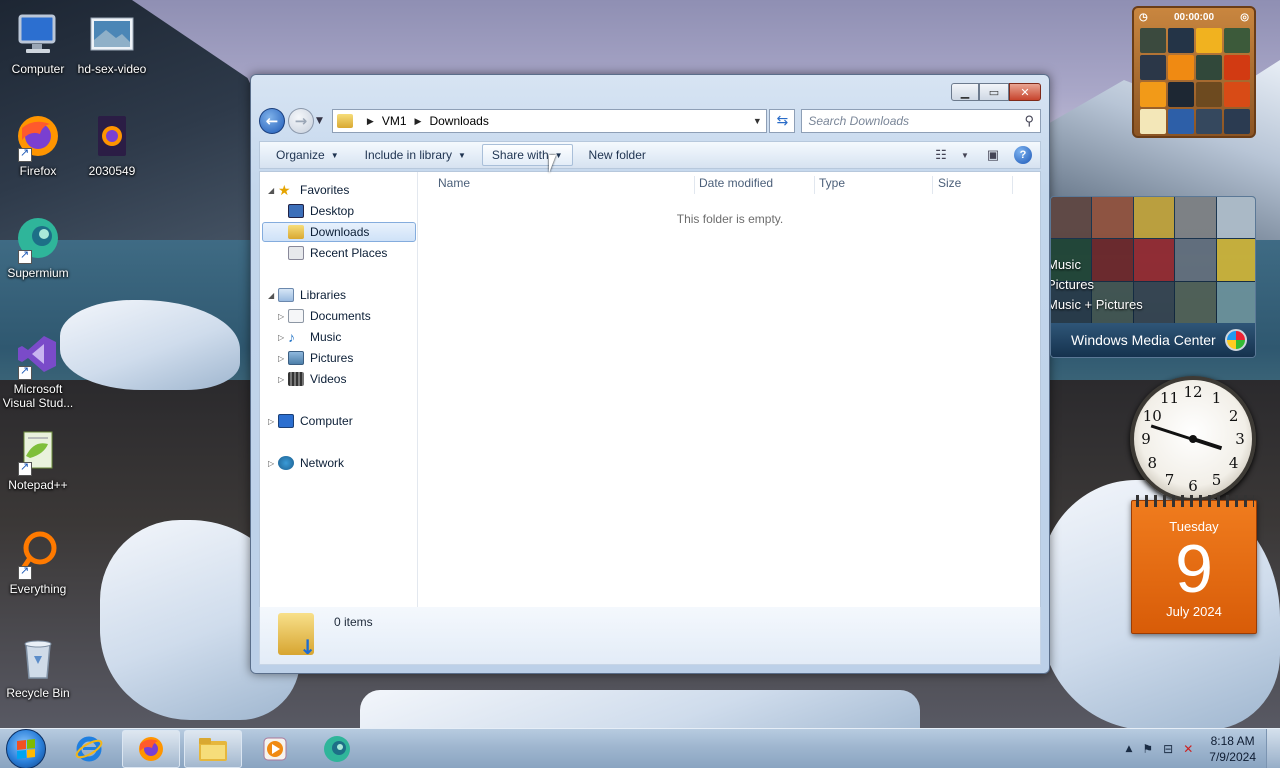 The image size is (1280, 768). Describe the element at coordinates (38, 145) in the screenshot. I see `desktop-icon-firefox: Firefox` at that location.